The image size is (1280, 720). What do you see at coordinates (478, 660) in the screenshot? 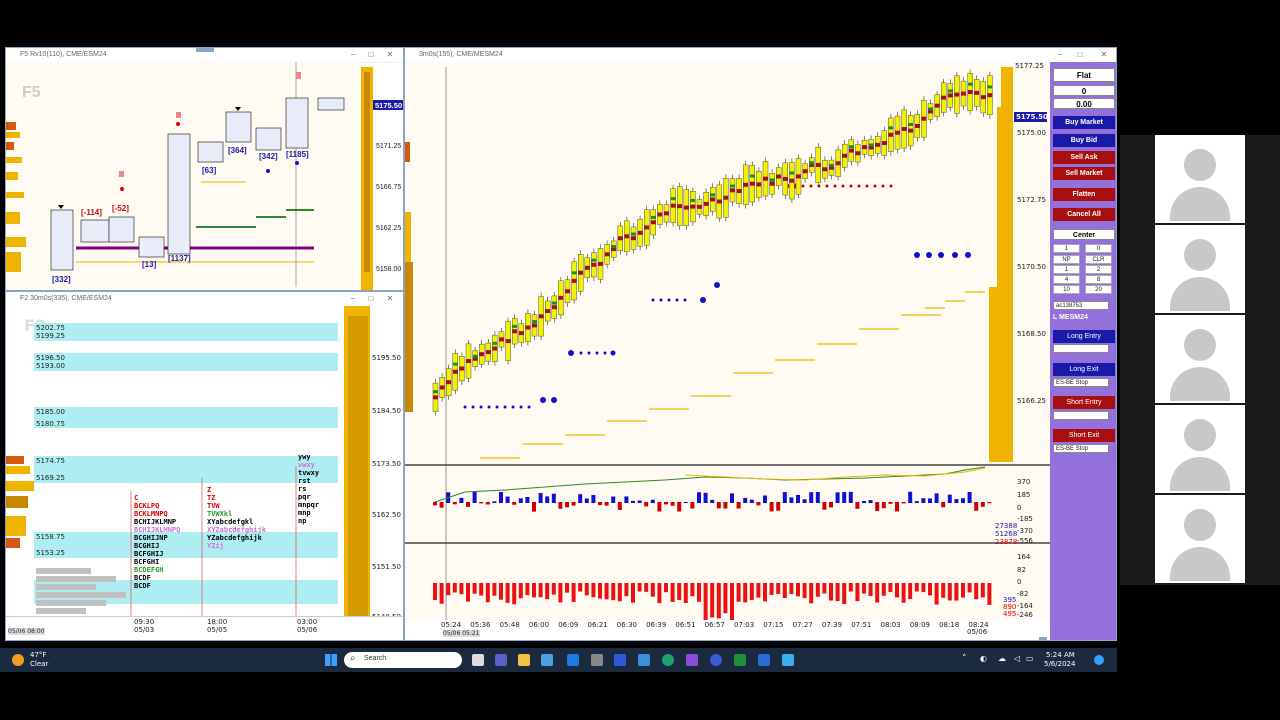
I see `task-view-icon` at bounding box center [478, 660].